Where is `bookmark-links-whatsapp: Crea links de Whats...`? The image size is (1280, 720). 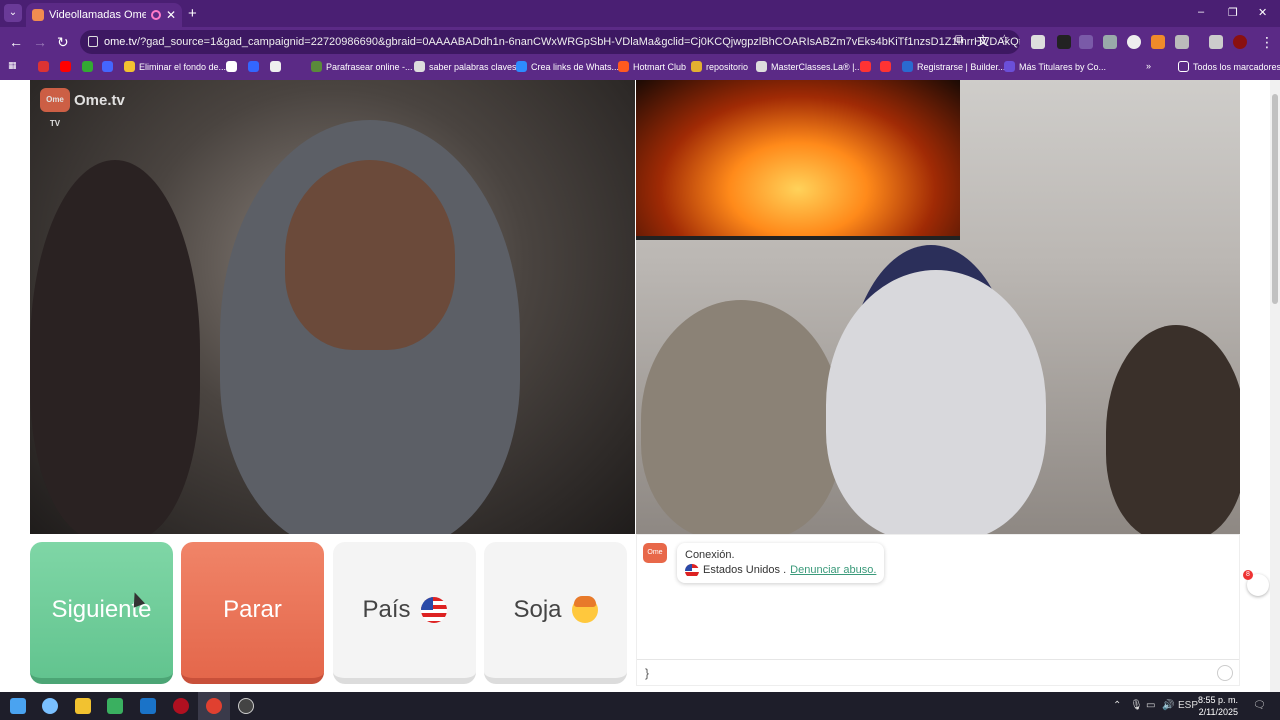
bookmark-links-whatsapp: Crea links de Whats... is located at coordinates (567, 66).